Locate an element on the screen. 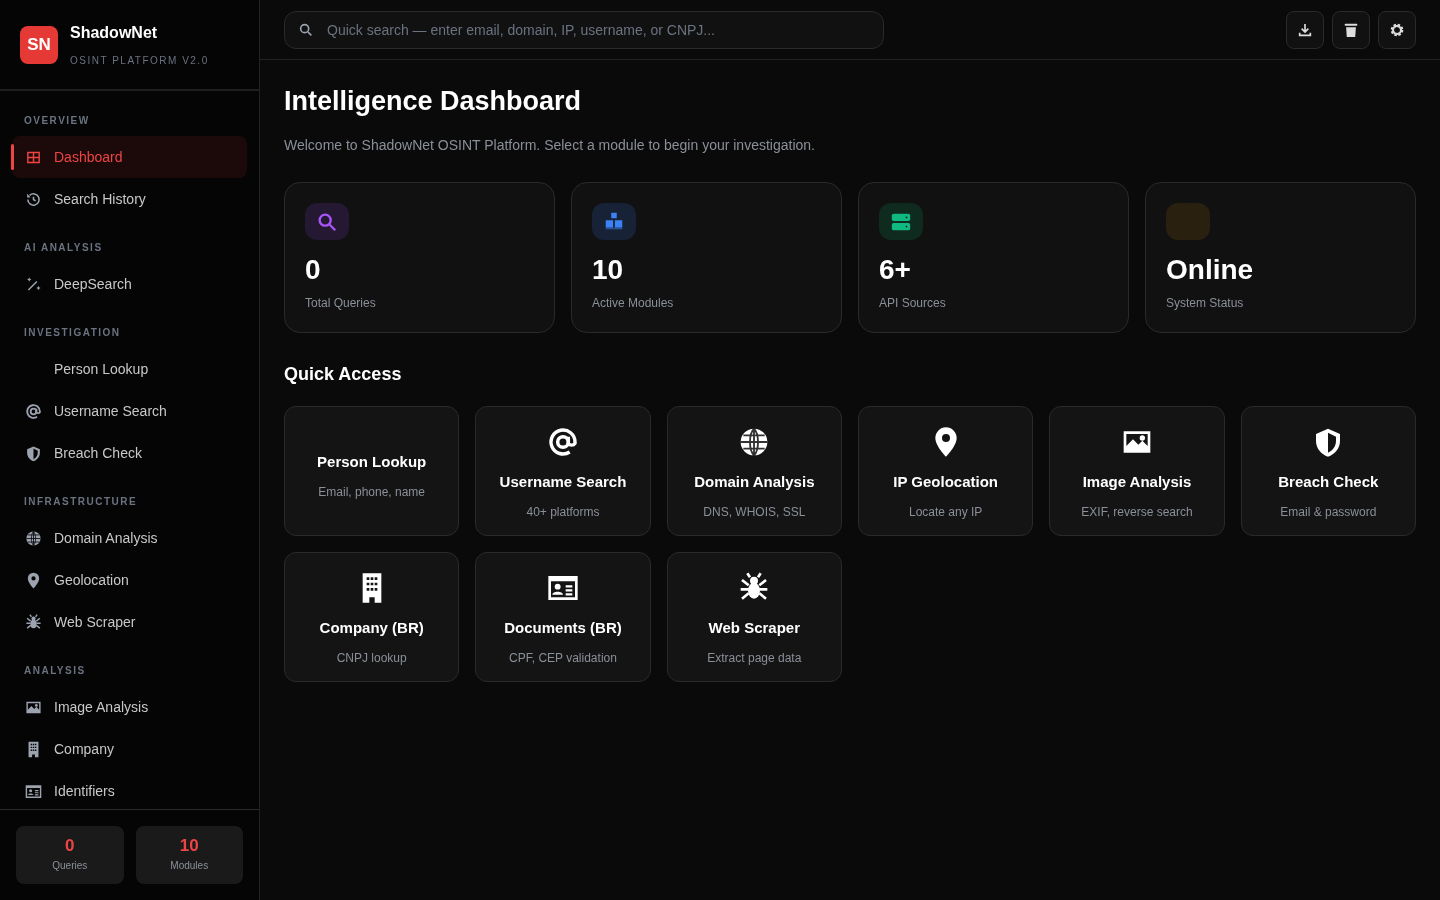 The height and width of the screenshot is (900, 1440). page-title: Intelligence Dashboard is located at coordinates (433, 101).